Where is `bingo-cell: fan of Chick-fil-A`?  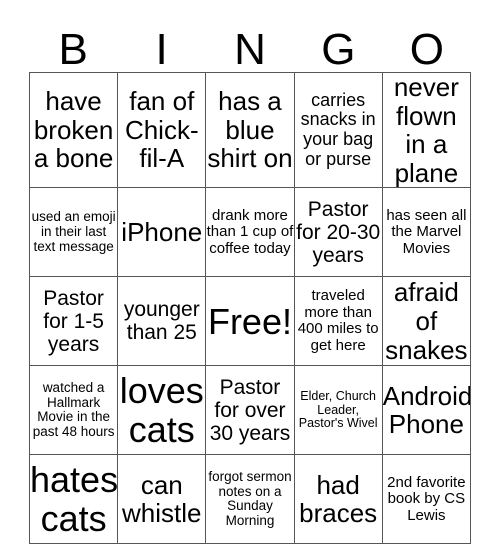
bingo-cell: fan of Chick-fil-A is located at coordinates (162, 130).